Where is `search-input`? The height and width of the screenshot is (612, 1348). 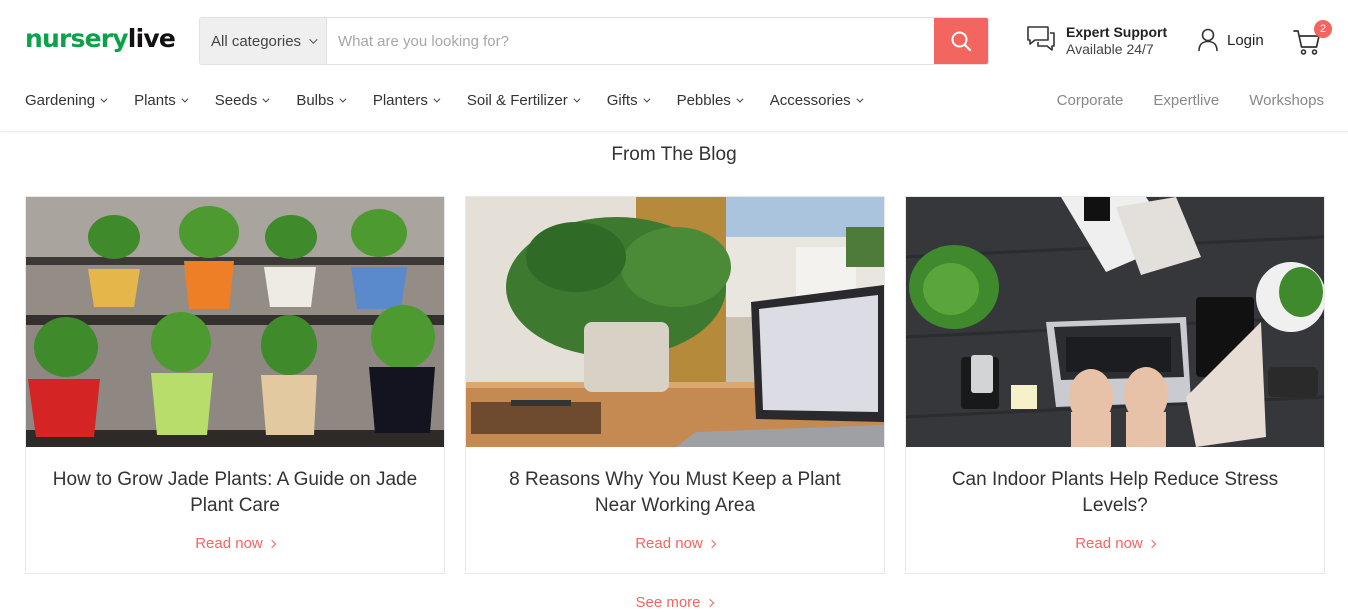 search-input is located at coordinates (630, 41).